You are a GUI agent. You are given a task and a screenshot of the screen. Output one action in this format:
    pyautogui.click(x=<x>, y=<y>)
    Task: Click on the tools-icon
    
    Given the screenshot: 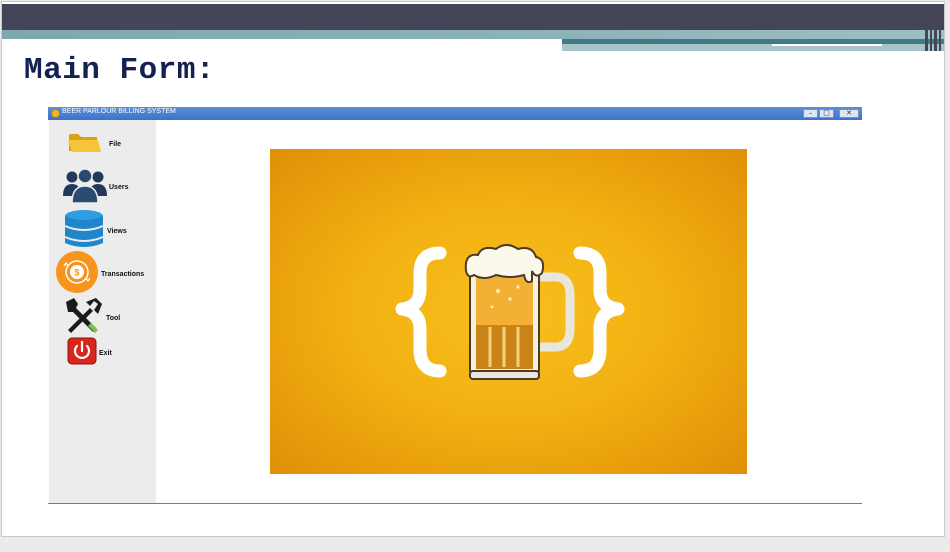 What is the action you would take?
    pyautogui.click(x=83, y=318)
    